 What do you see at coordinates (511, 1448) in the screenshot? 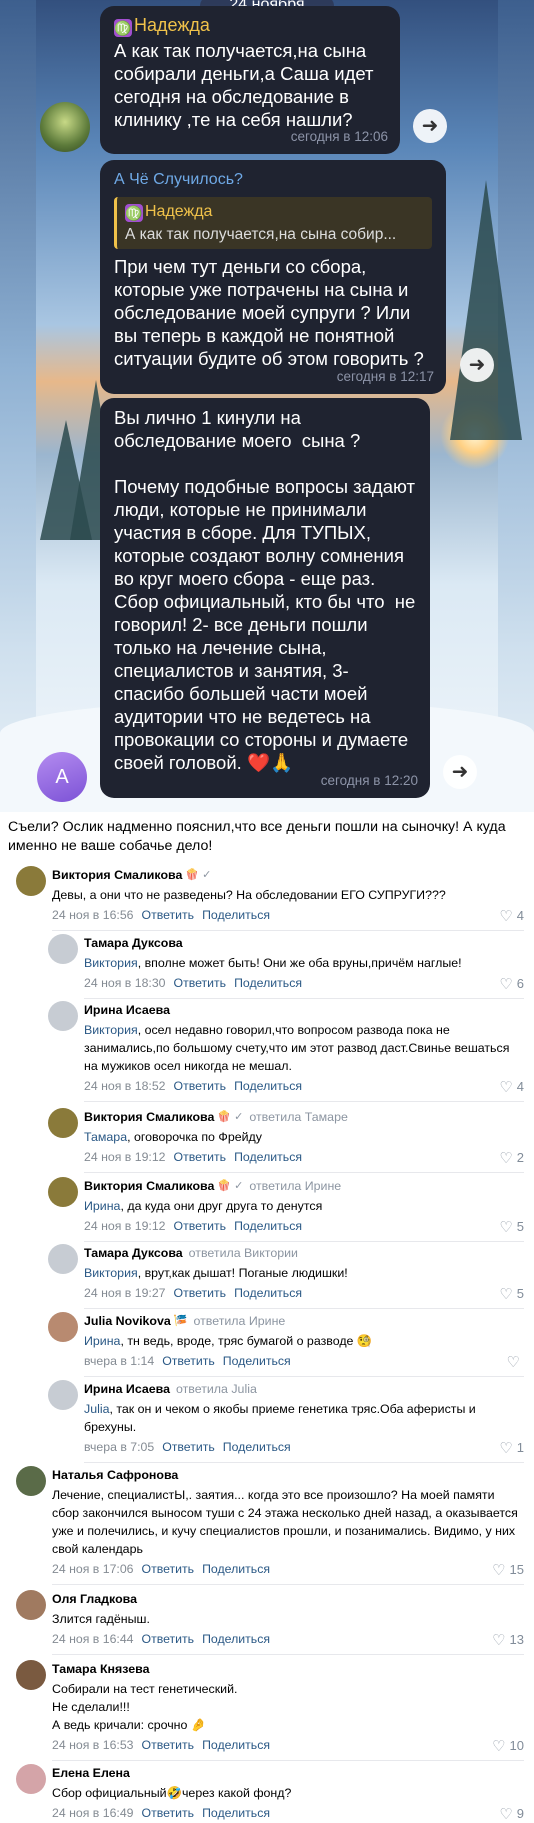
I see `like-button: ♡ 1` at bounding box center [511, 1448].